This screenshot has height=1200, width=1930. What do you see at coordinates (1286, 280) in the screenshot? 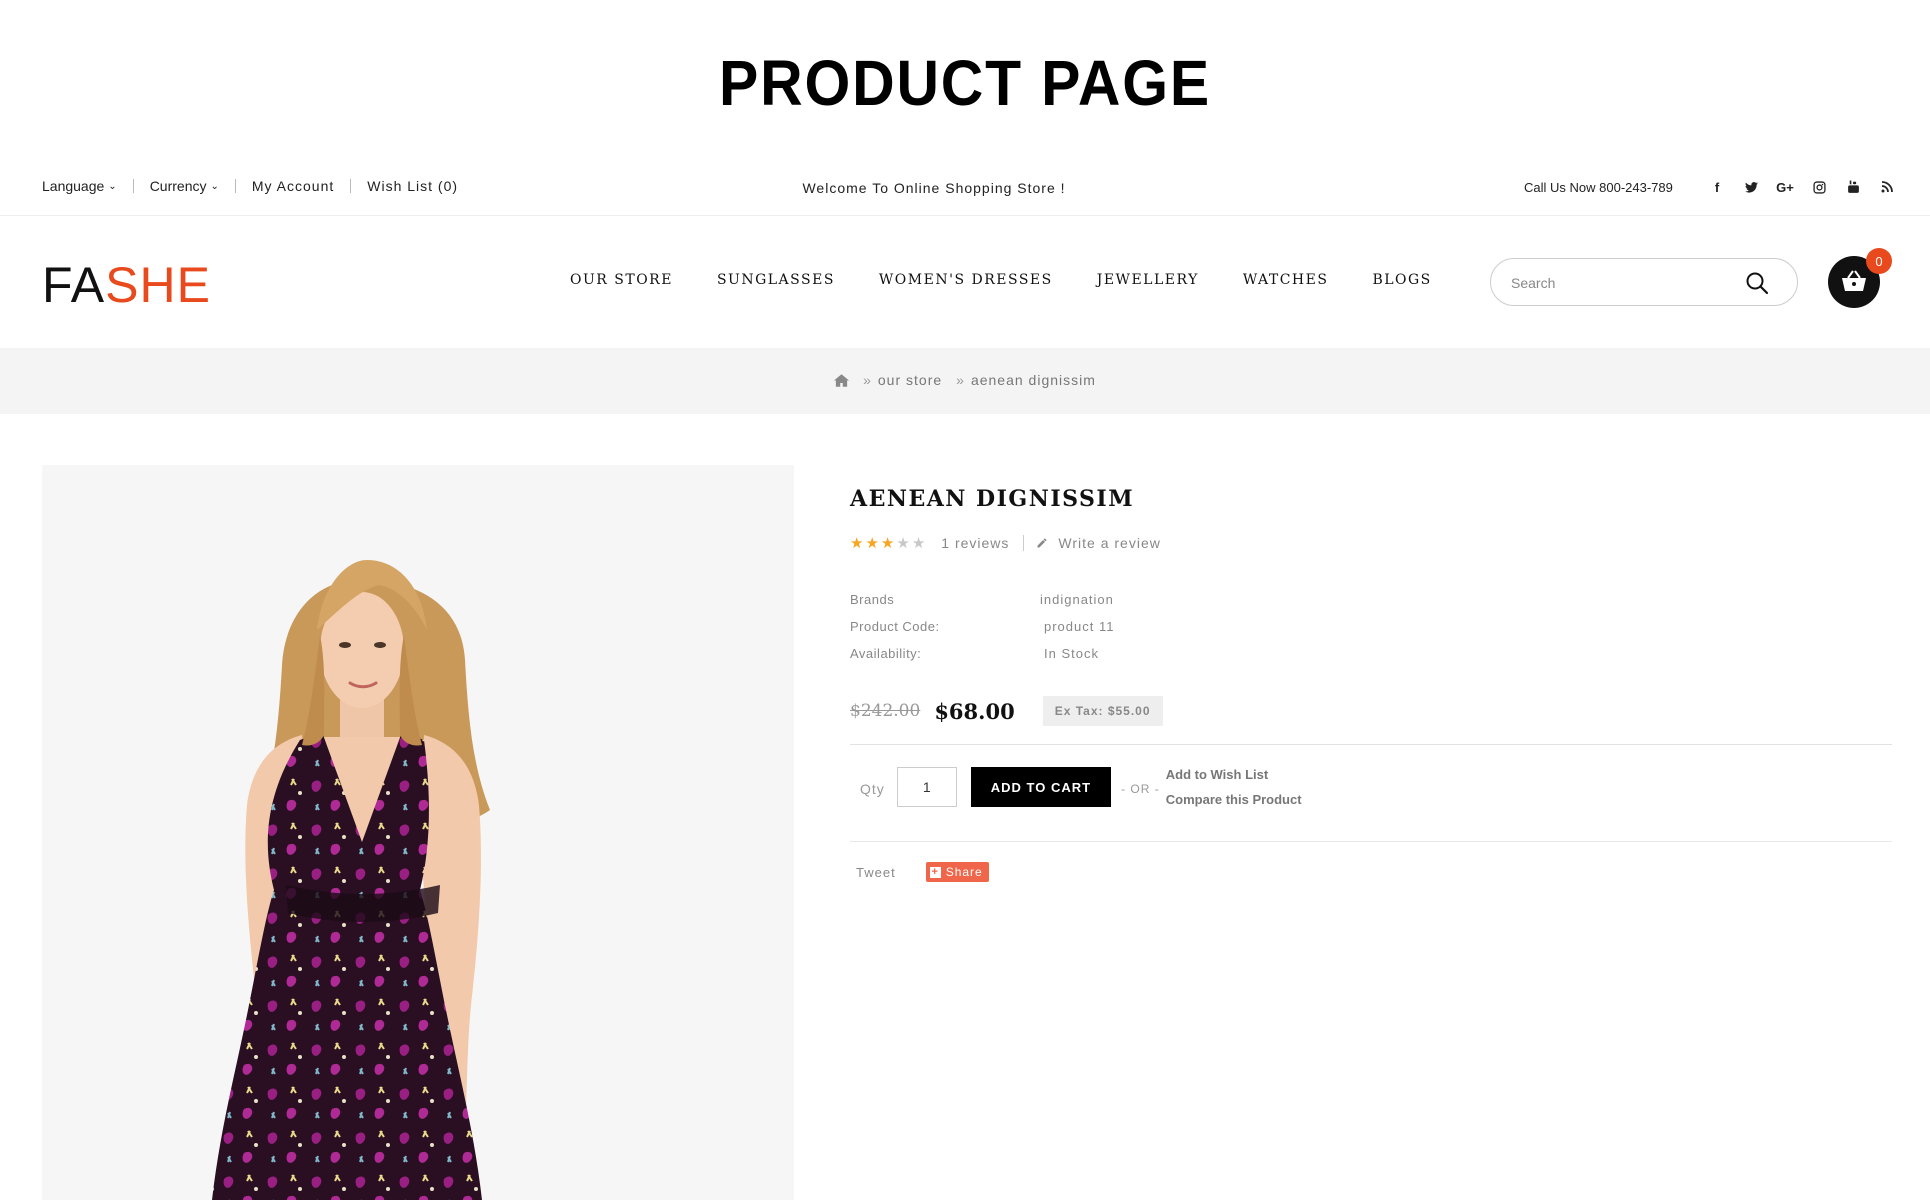
I see `nav-watches: WATCHES` at bounding box center [1286, 280].